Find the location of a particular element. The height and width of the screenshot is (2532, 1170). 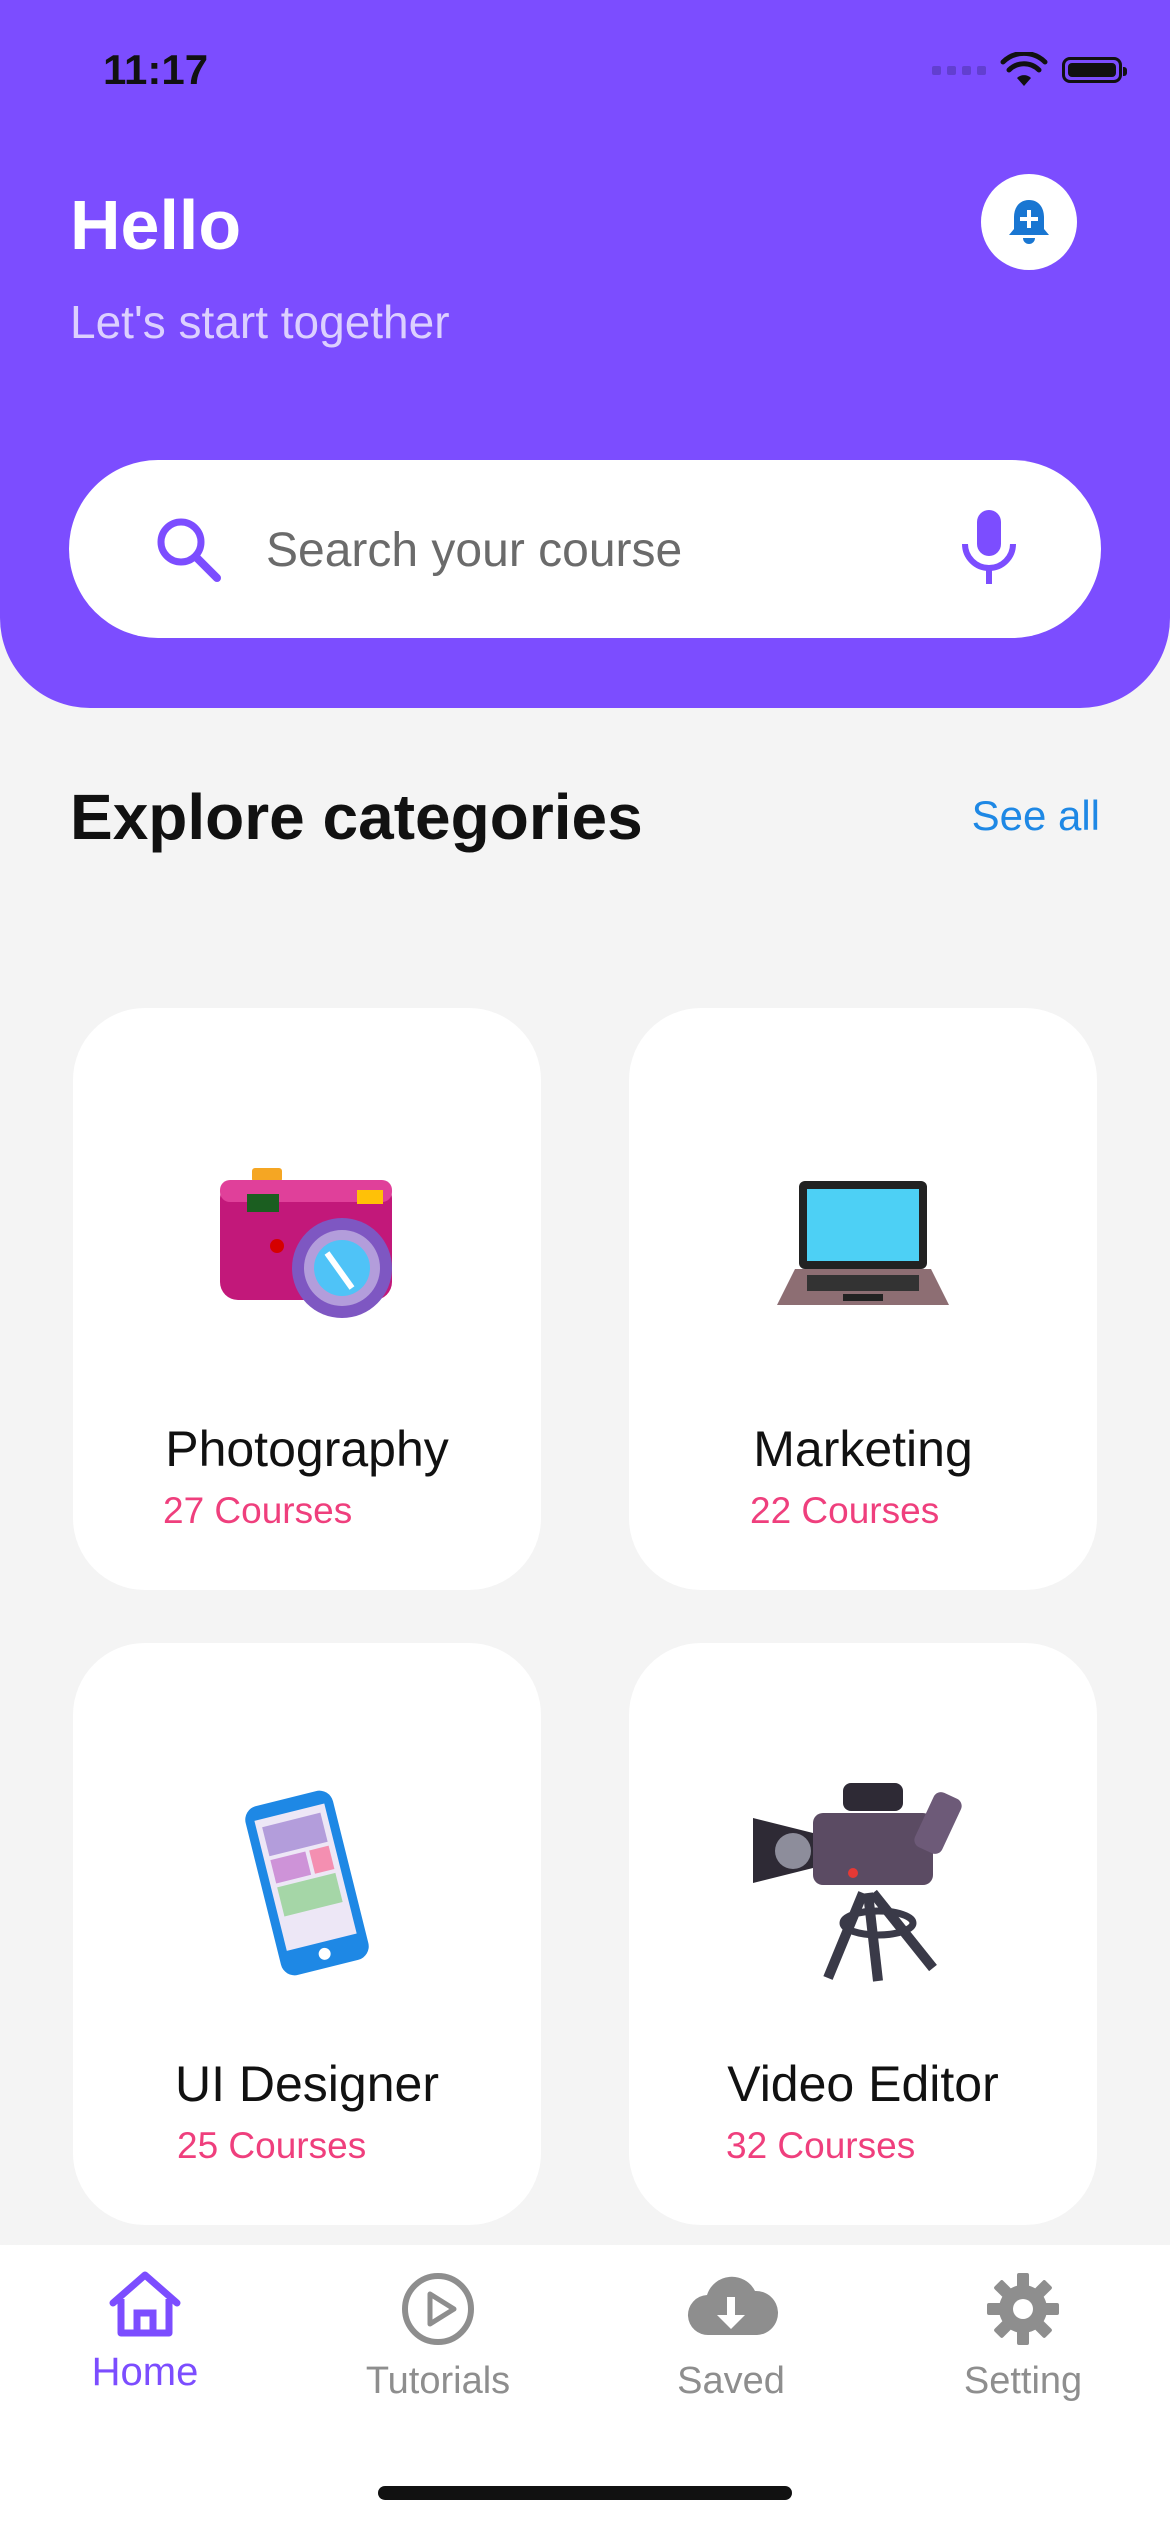

tab-saved: Saved is located at coordinates (731, 2336).